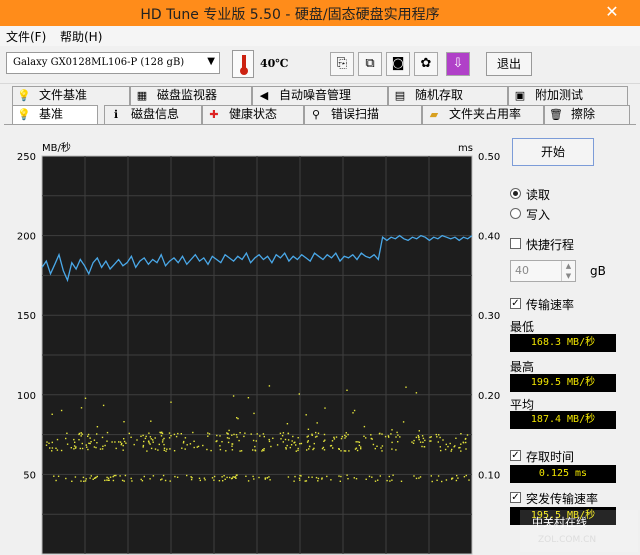 The width and height of the screenshot is (640, 555). Describe the element at coordinates (565, 194) in the screenshot. I see `read-radio: 读取` at that location.